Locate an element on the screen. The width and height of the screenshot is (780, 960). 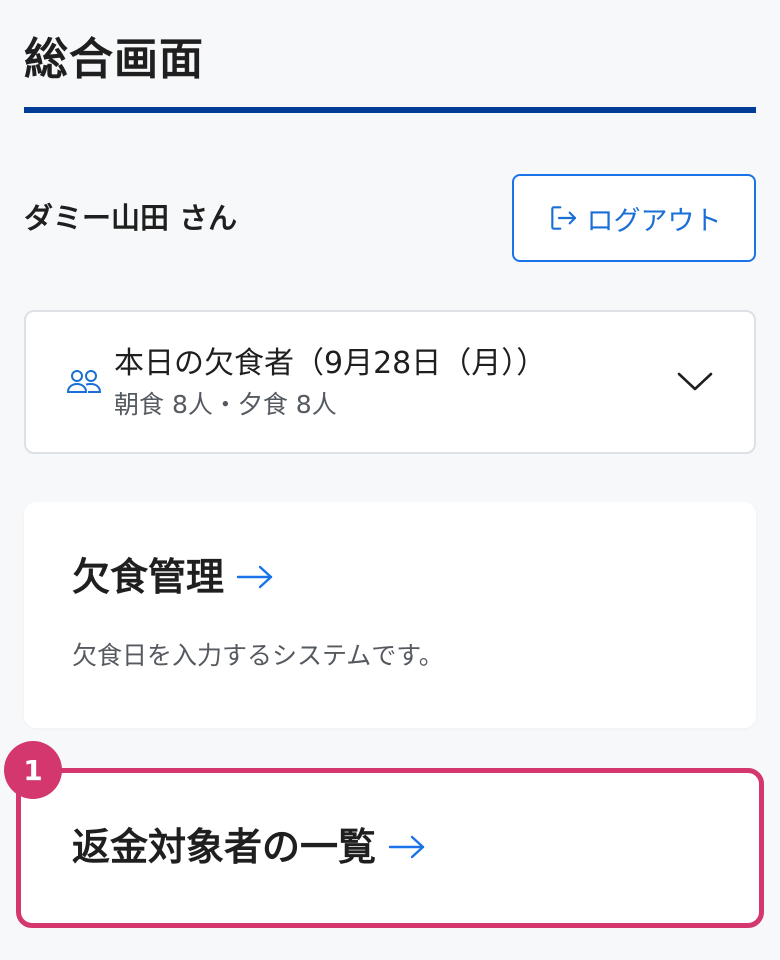
absentees-summary: 朝食 8人・夕食 8人 is located at coordinates (225, 404).